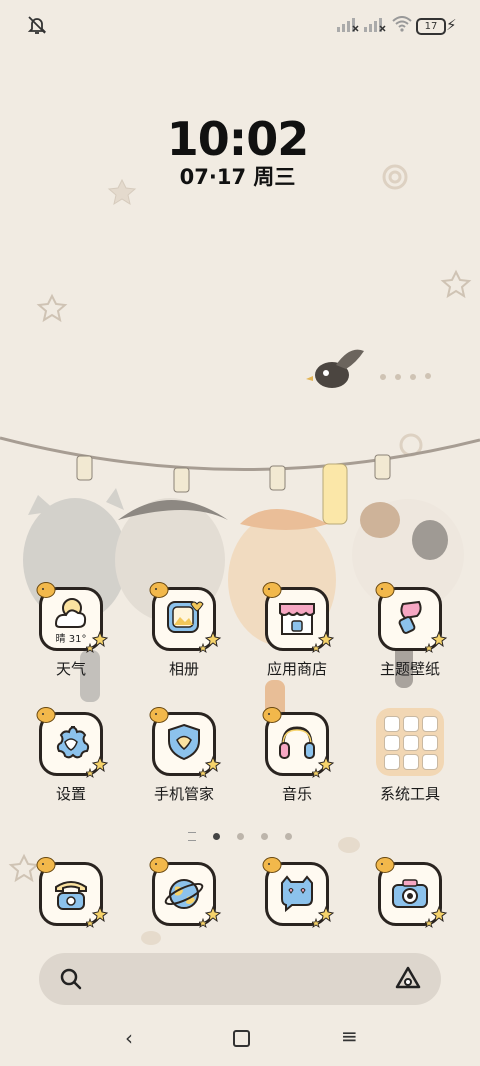 The width and height of the screenshot is (480, 1066). Describe the element at coordinates (71, 979) in the screenshot. I see `search-icon` at that location.